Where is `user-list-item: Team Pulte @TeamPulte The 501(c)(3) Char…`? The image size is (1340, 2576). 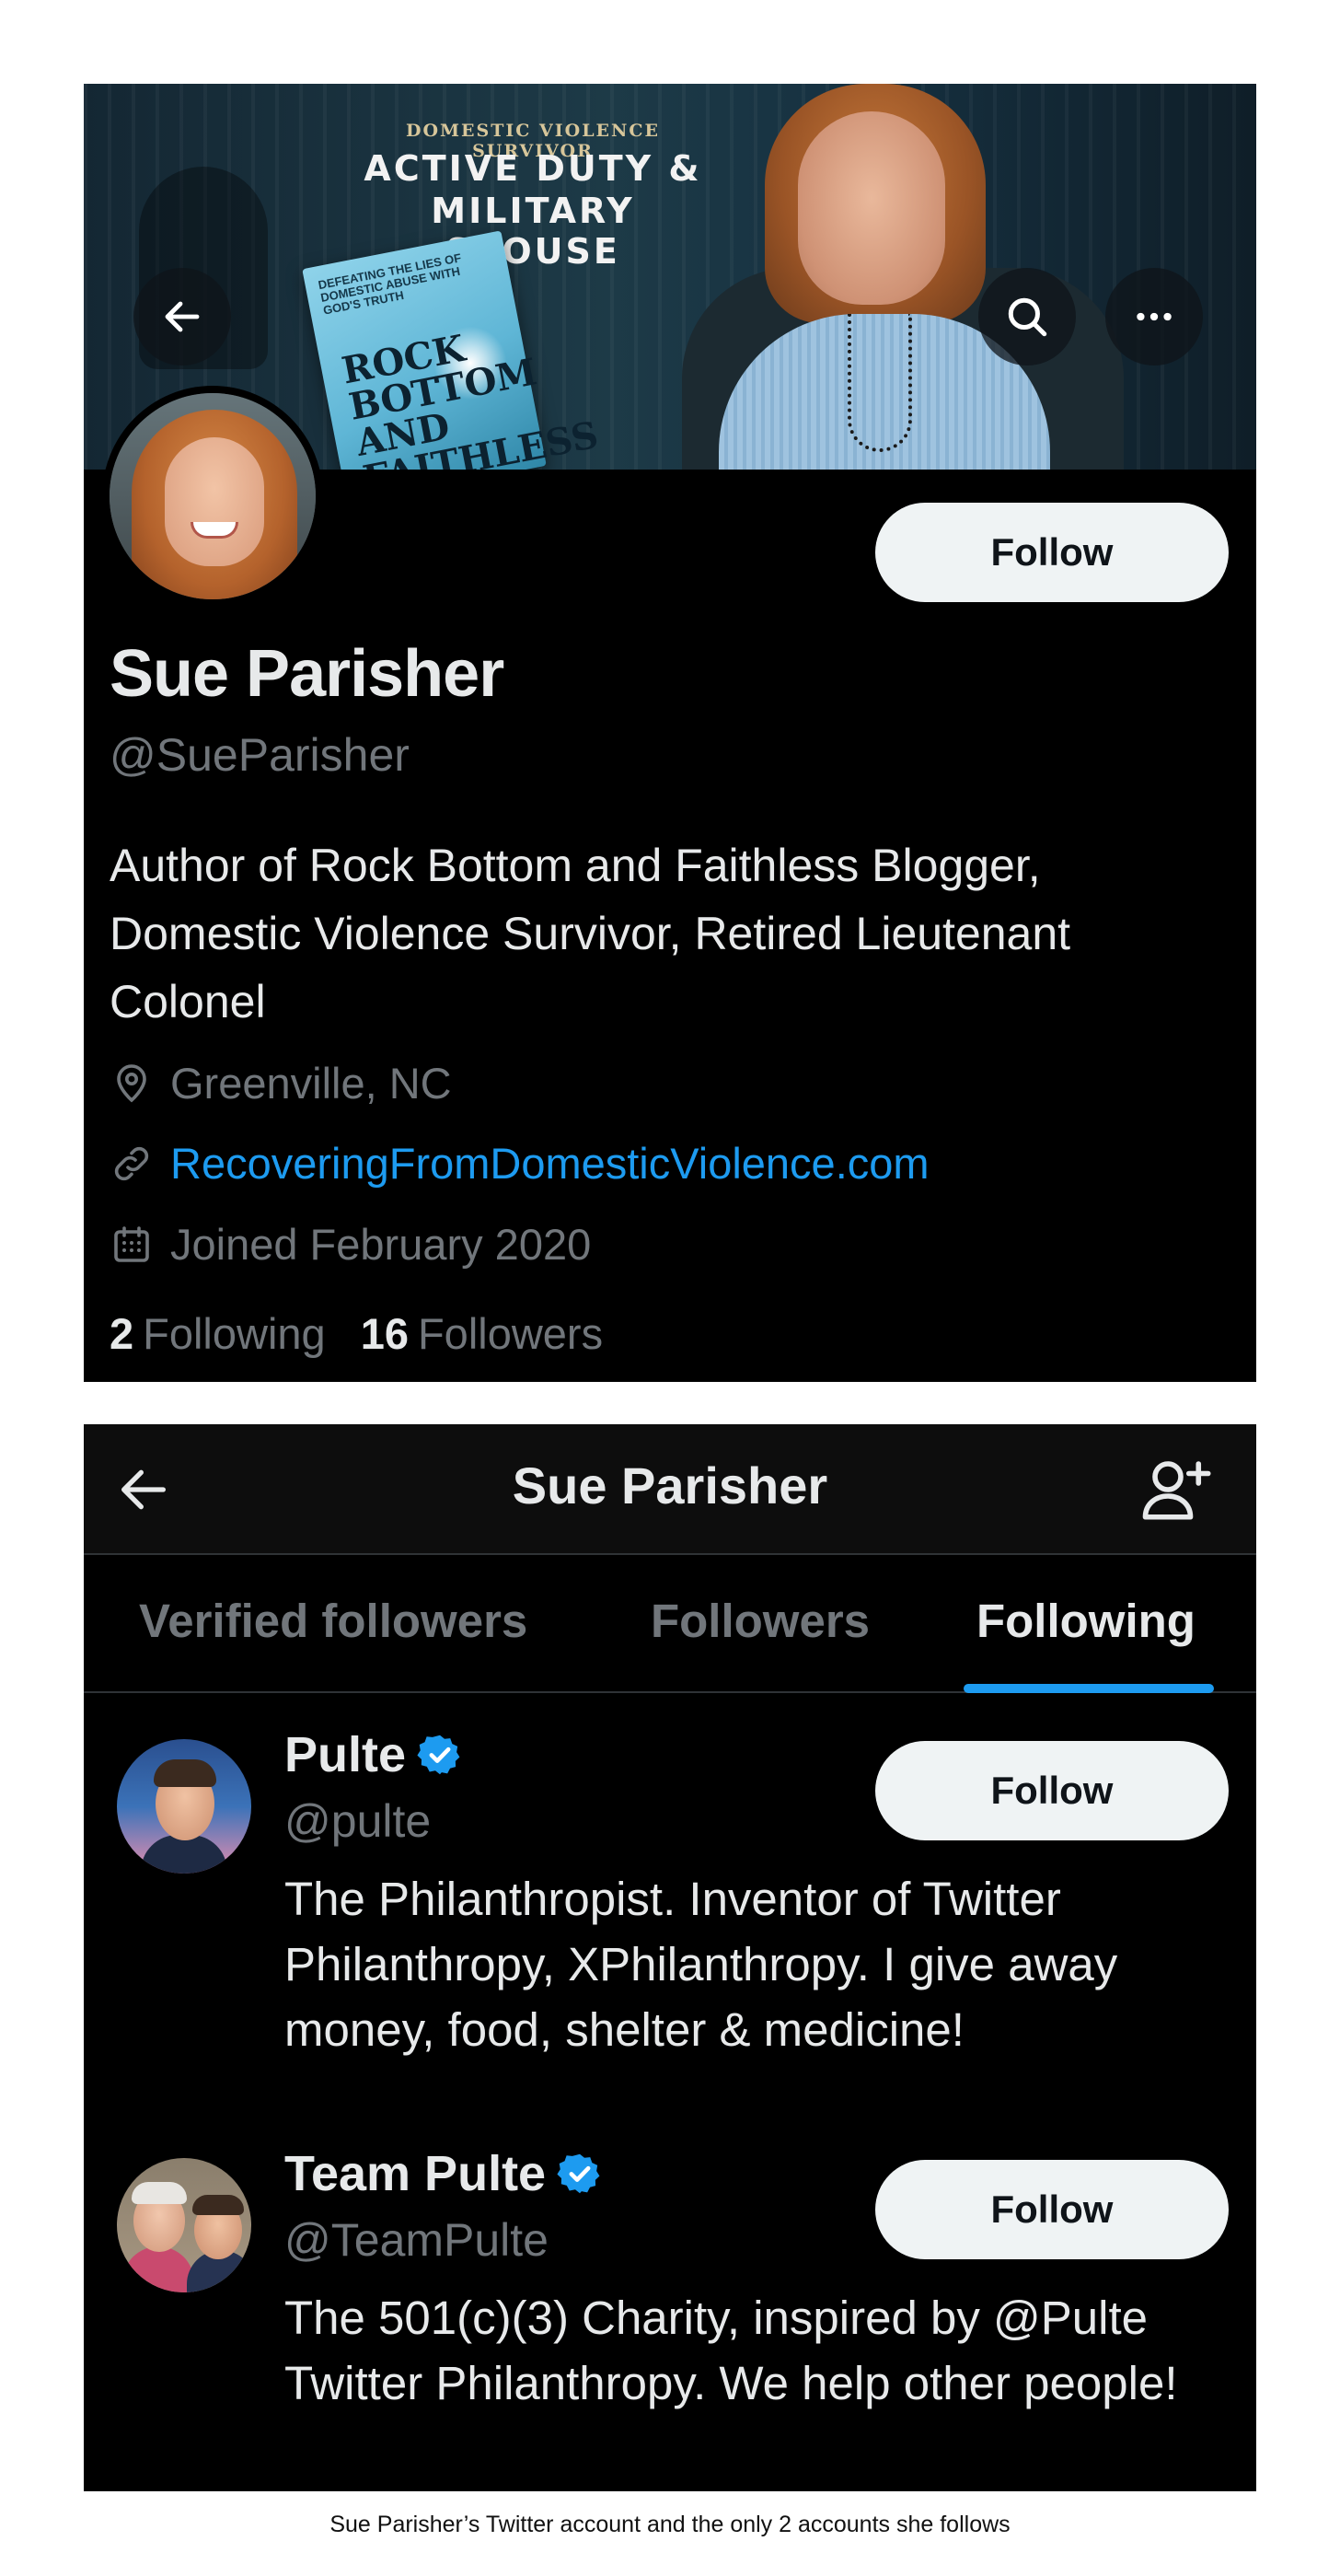 user-list-item: Team Pulte @TeamPulte The 501(c)(3) Char… is located at coordinates (670, 2305).